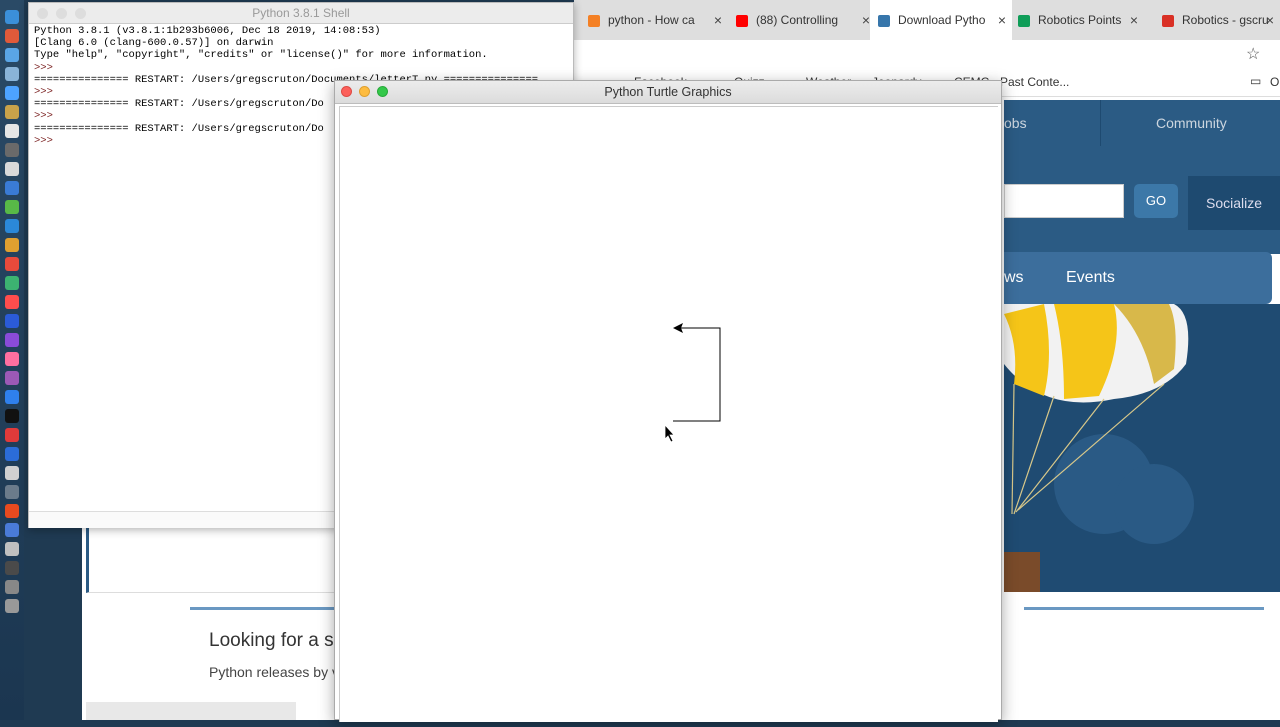  I want to click on tab-stackoverflow: python - How ca ×, so click(658, 20).